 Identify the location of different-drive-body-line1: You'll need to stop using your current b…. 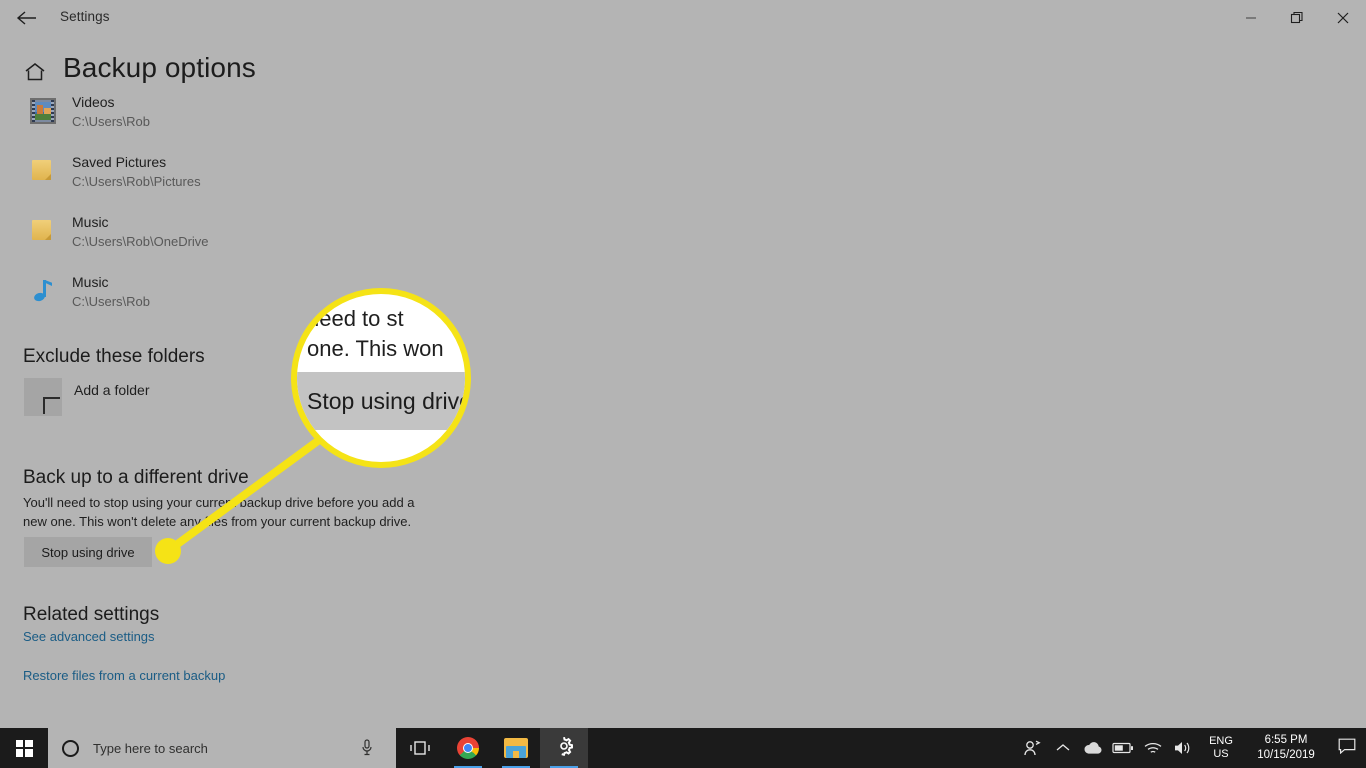
(219, 502).